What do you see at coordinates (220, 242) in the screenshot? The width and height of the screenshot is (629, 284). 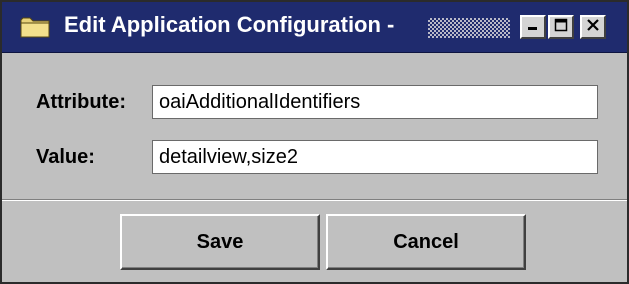 I see `save-button: Save` at bounding box center [220, 242].